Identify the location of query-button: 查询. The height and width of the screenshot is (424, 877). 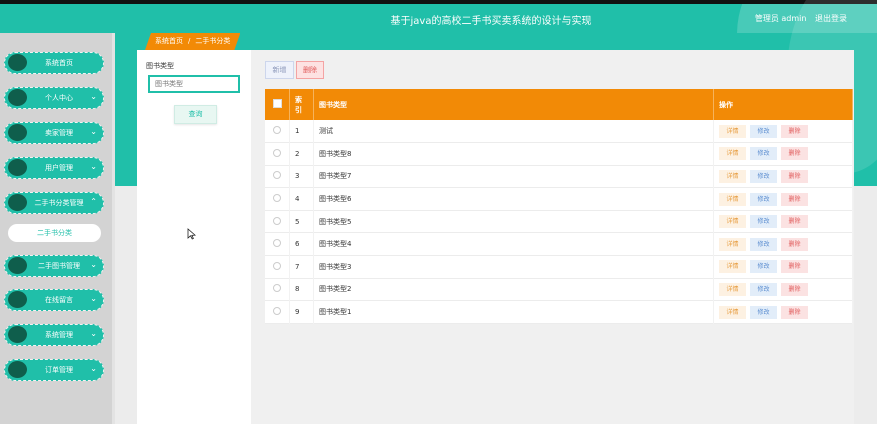
(195, 114).